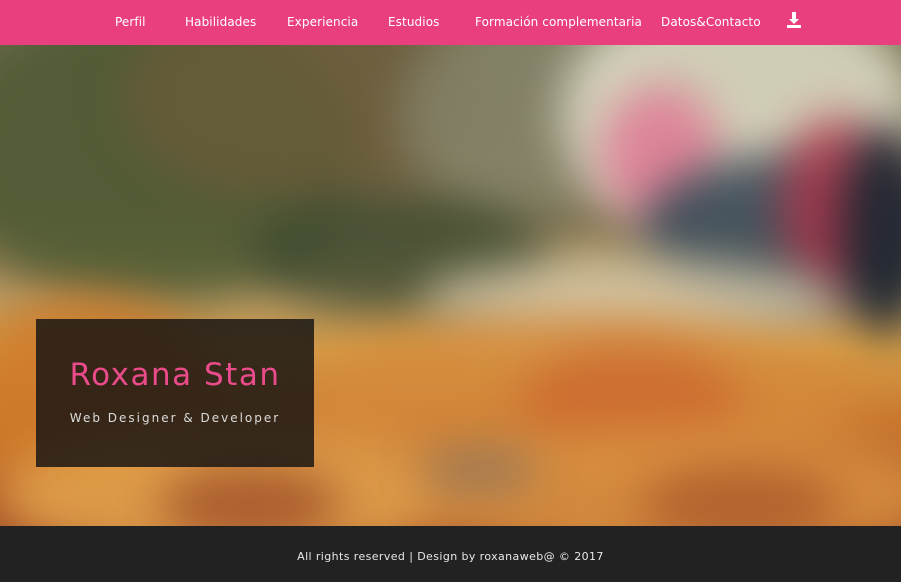 The height and width of the screenshot is (582, 901). I want to click on name-card: Roxana Stan Web Designer & Developer, so click(175, 393).